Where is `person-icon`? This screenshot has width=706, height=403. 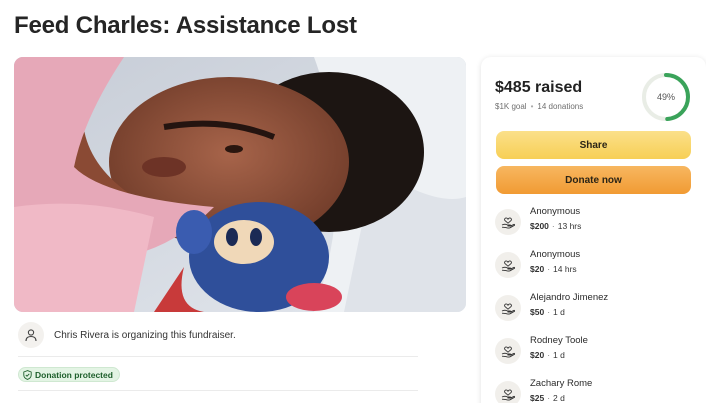 person-icon is located at coordinates (31, 335).